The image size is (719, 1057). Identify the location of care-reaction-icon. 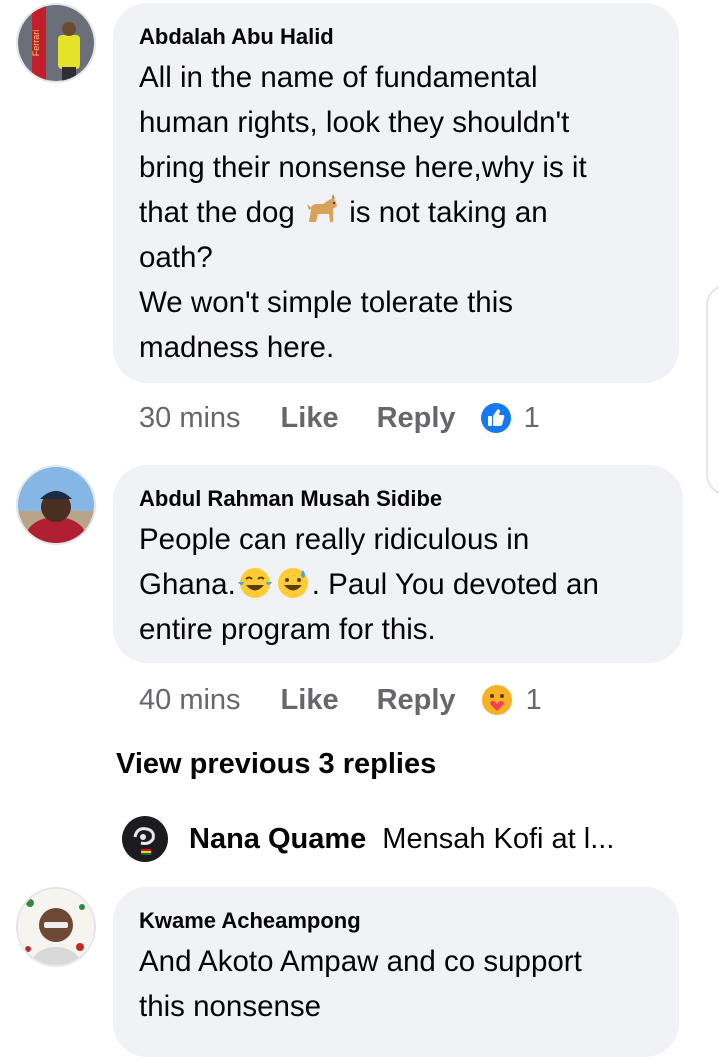
(496, 700).